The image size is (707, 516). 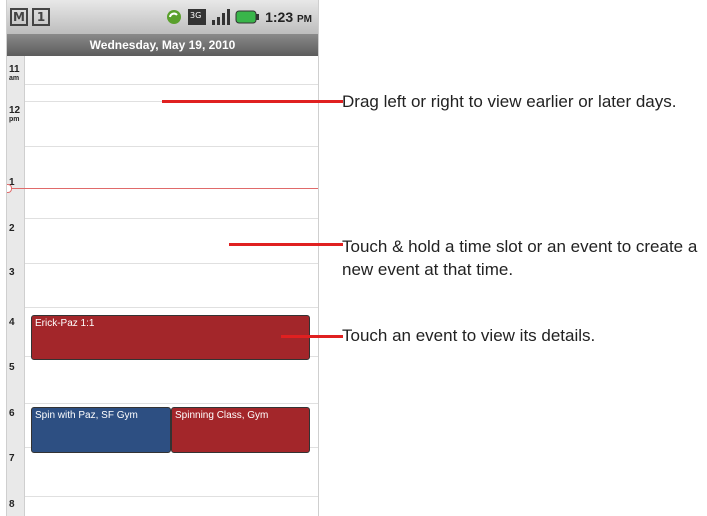 I want to click on battery-icon, so click(x=247, y=17).